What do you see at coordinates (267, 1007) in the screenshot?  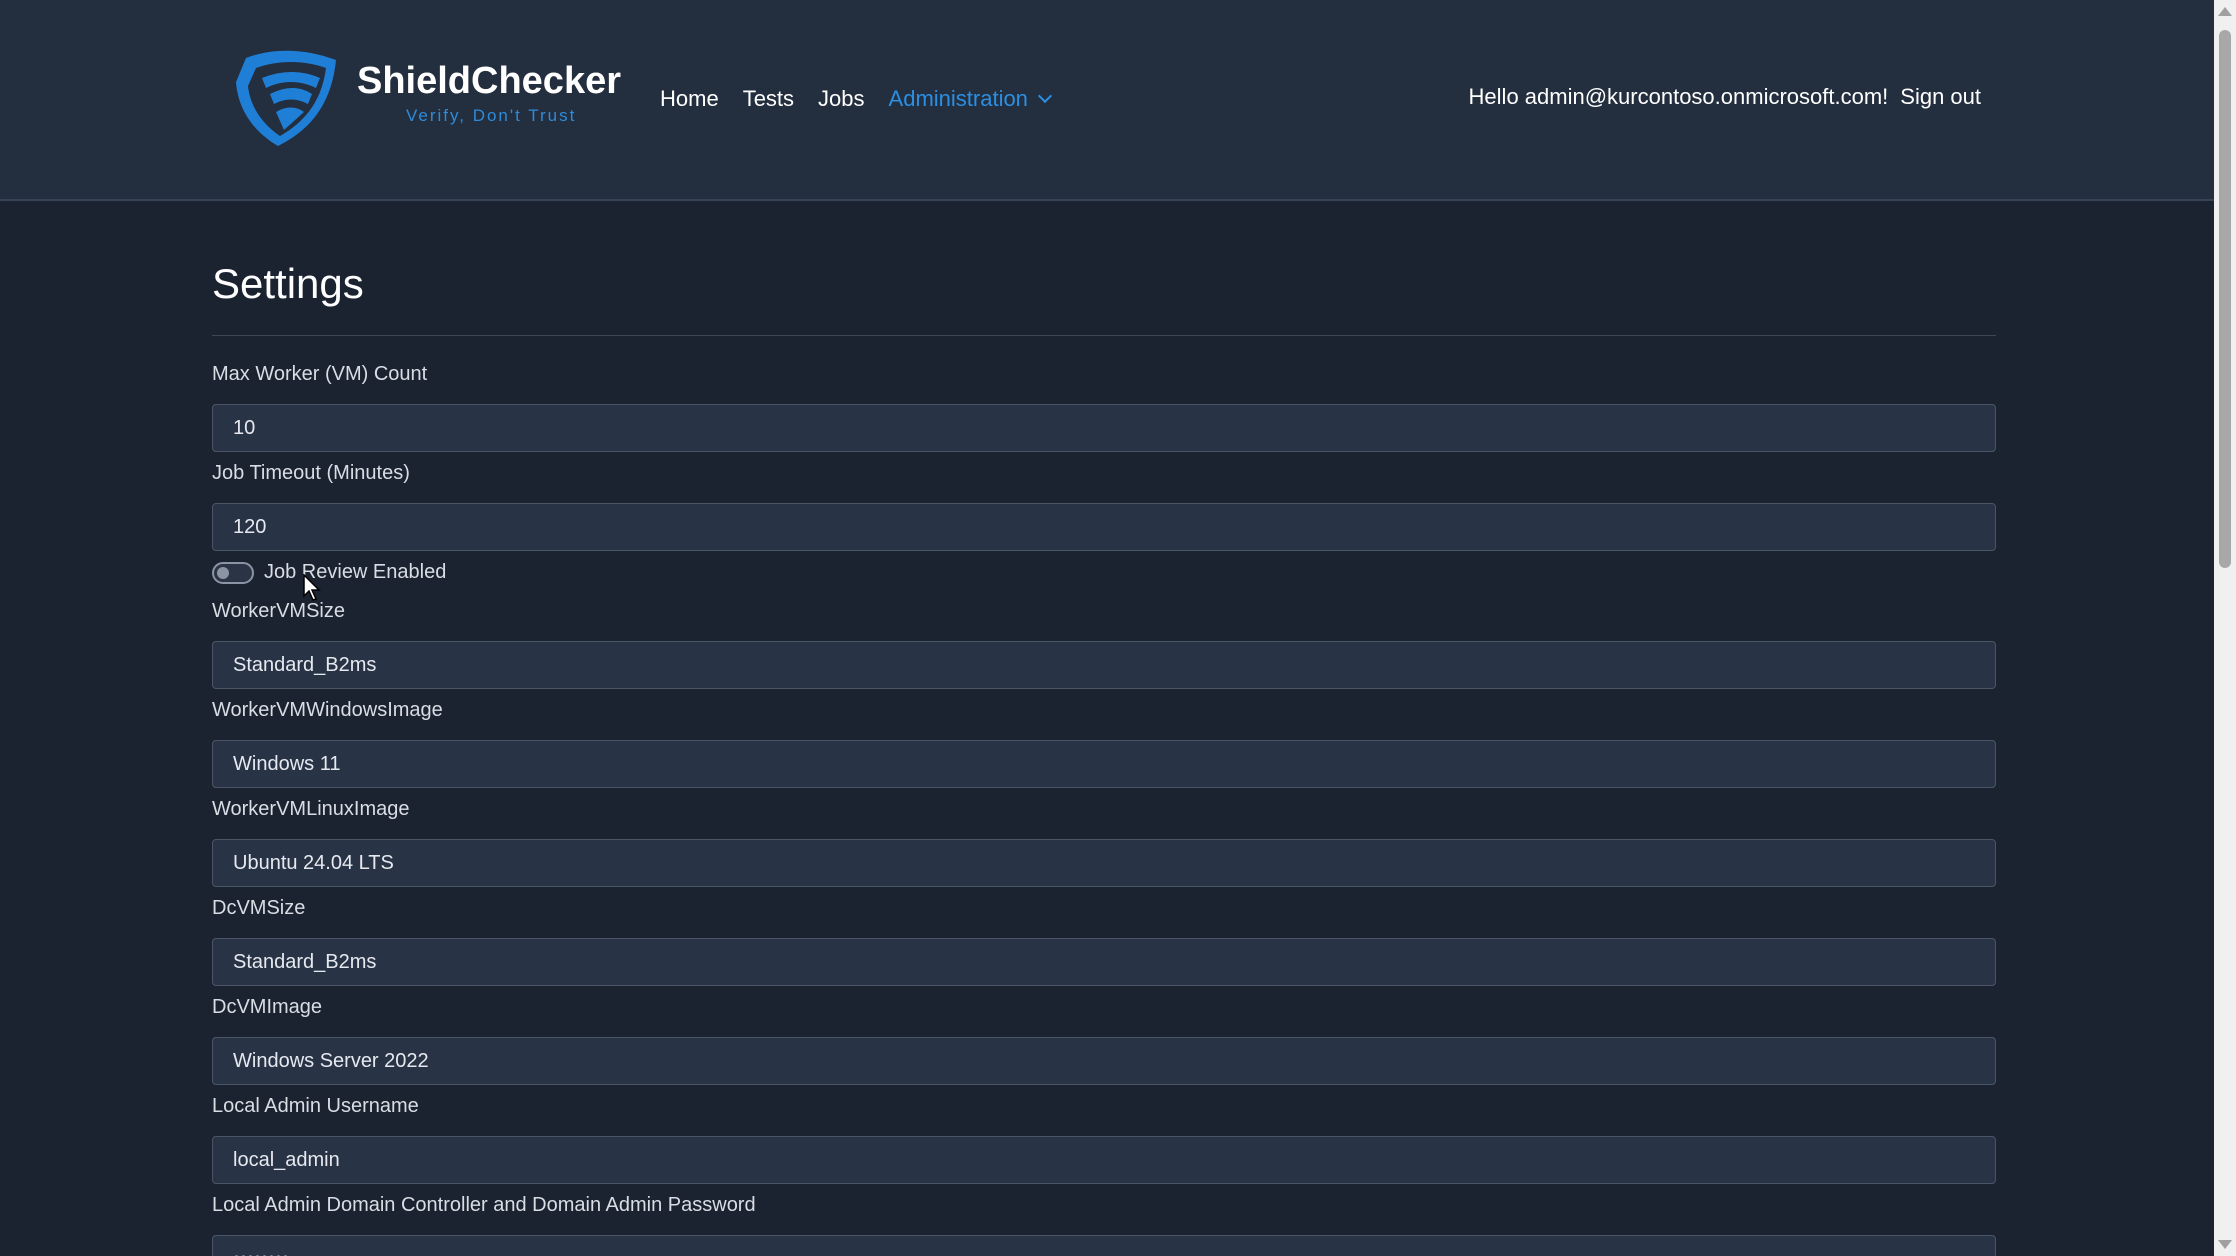 I see `dc-vm-image-label: DcVMImage` at bounding box center [267, 1007].